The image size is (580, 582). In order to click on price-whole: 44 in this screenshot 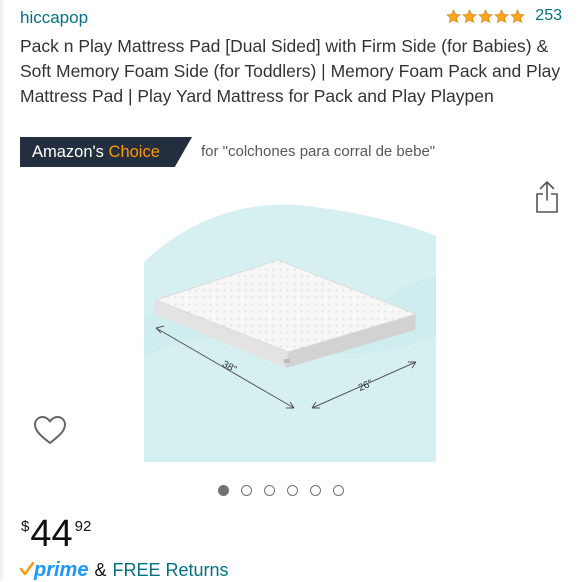, I will do `click(51, 534)`.